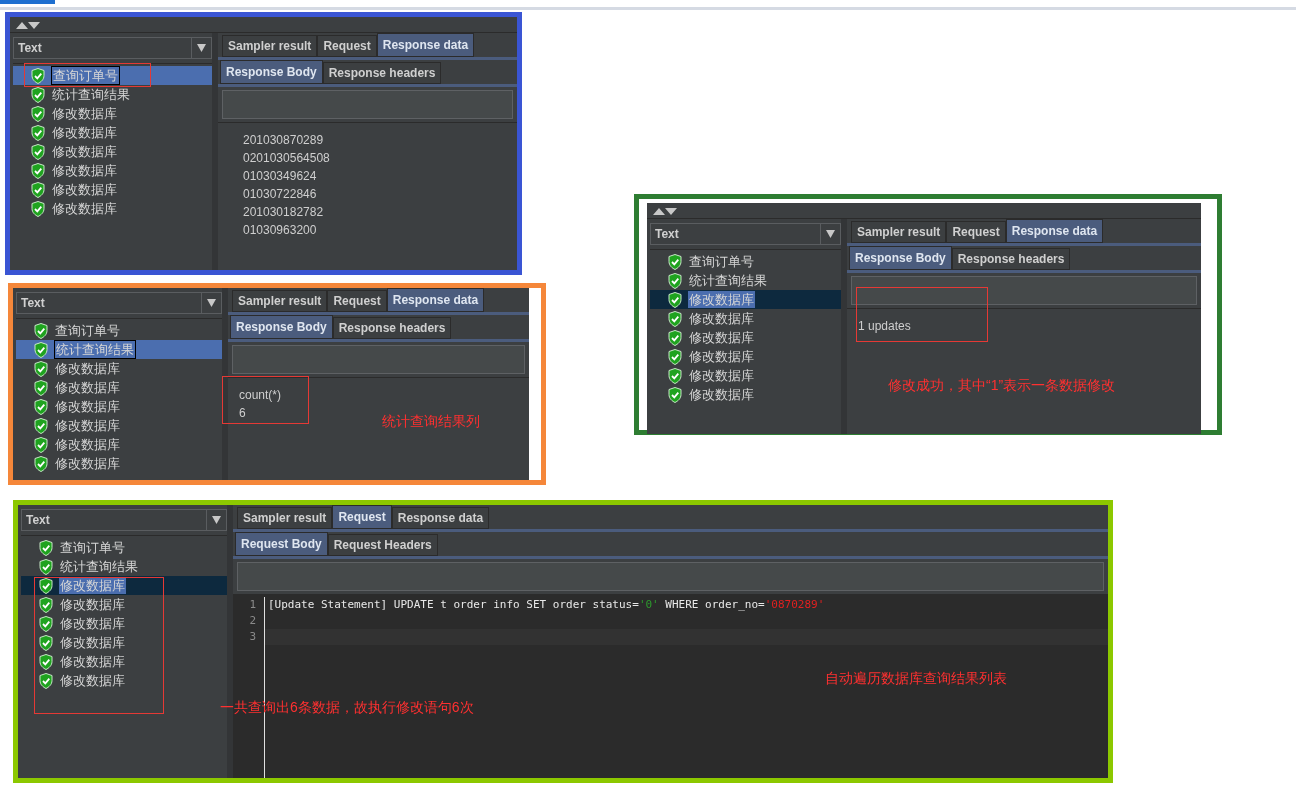 The height and width of the screenshot is (812, 1296). I want to click on annotation-text: 修改成功，其中“1”表示一条数据修改, so click(1002, 385).